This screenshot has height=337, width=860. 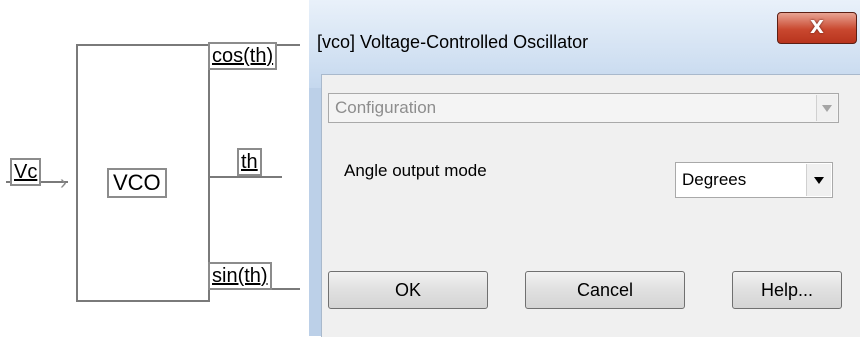 I want to click on close-button: X, so click(x=817, y=28).